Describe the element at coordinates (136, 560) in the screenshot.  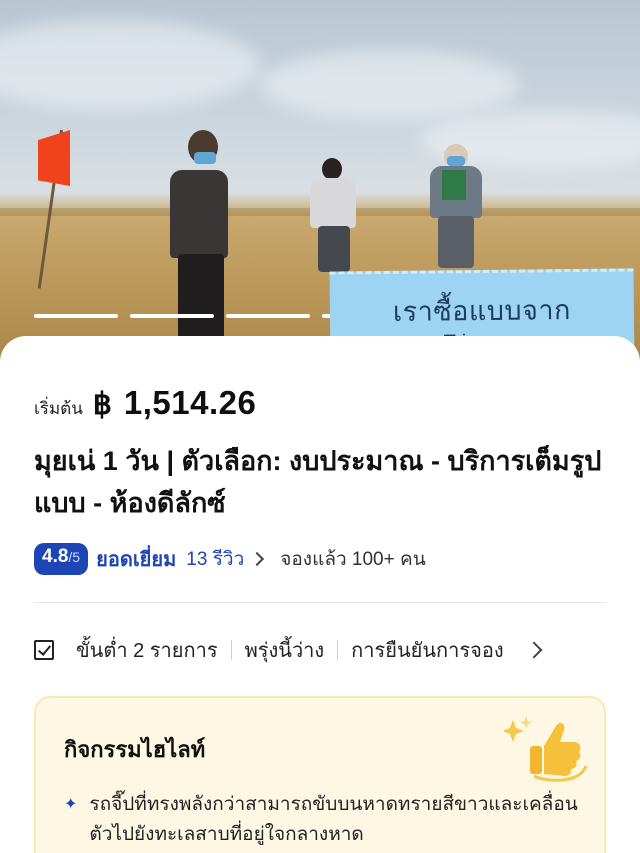
I see `rating-label: ยอดเยี่ยม` at that location.